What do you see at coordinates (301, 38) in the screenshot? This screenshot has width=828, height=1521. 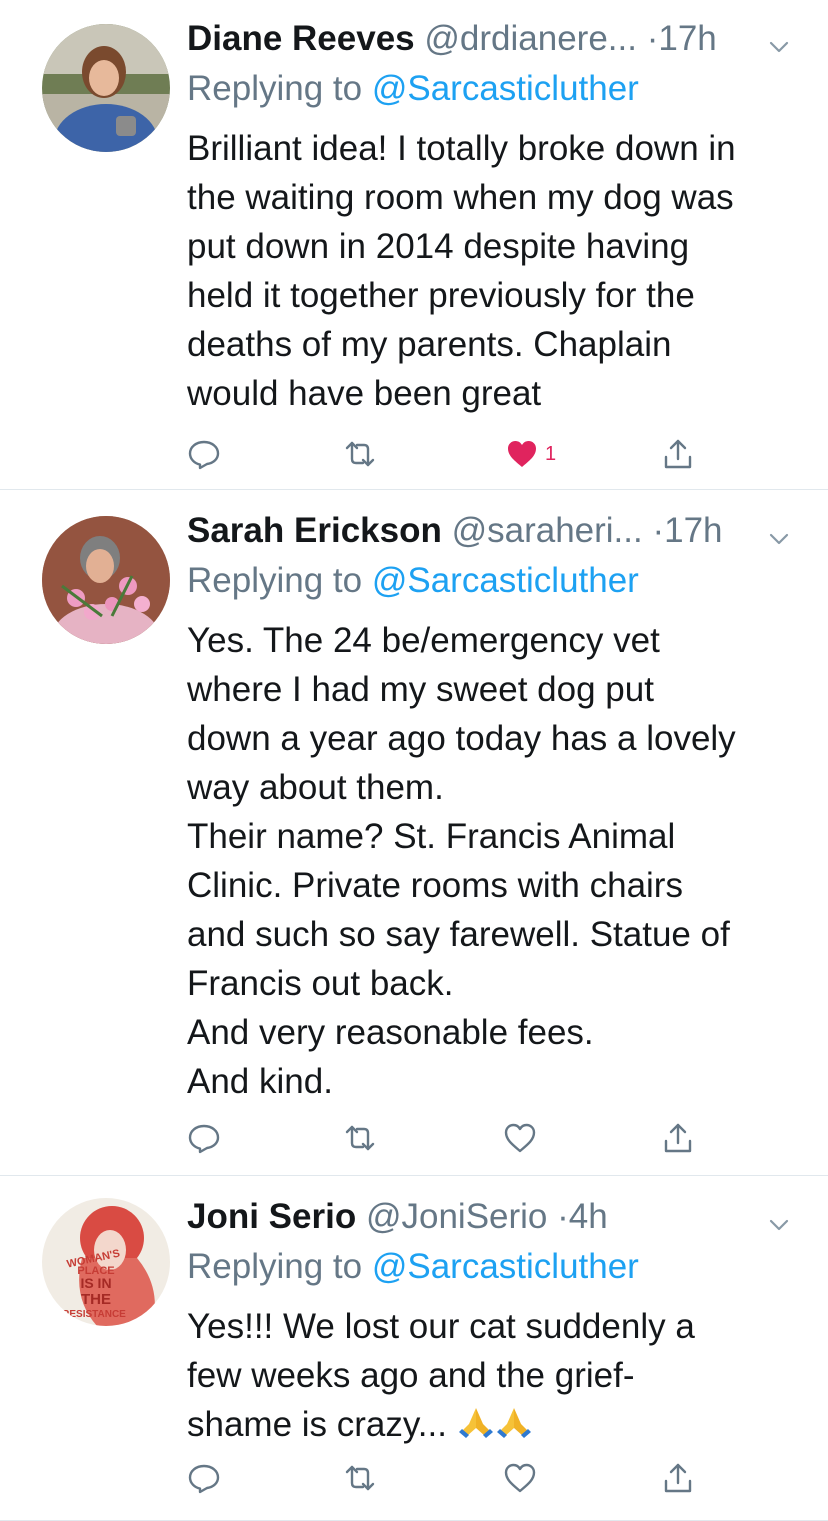 I see `display-name: Diane Reeves` at bounding box center [301, 38].